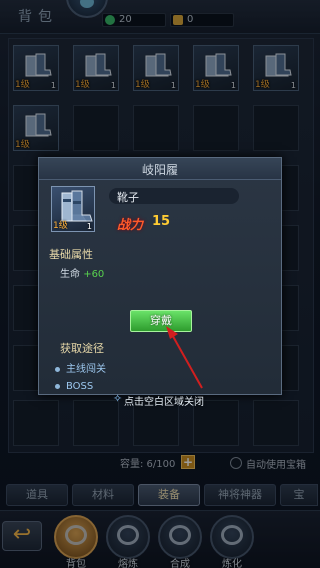 This screenshot has width=320, height=568. I want to click on item-name: 岐阳履, so click(159, 170).